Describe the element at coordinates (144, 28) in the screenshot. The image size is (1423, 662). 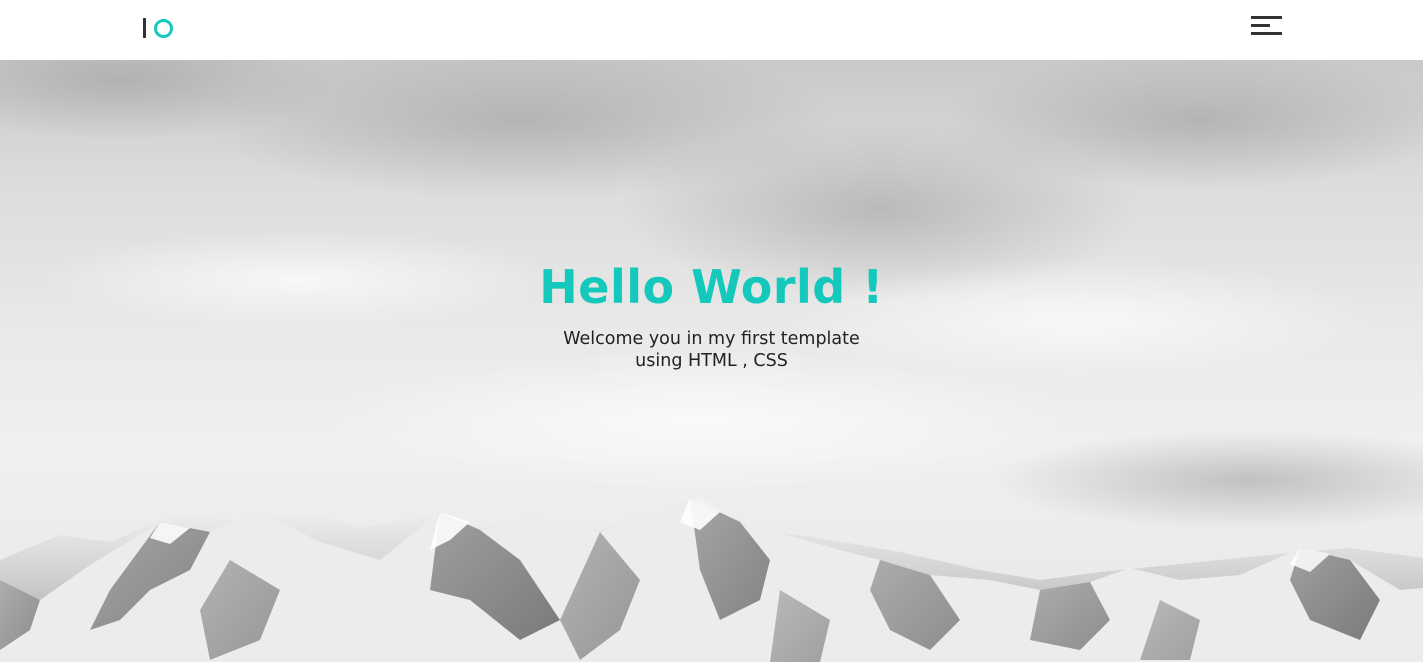
I see `logo-bar-mark` at that location.